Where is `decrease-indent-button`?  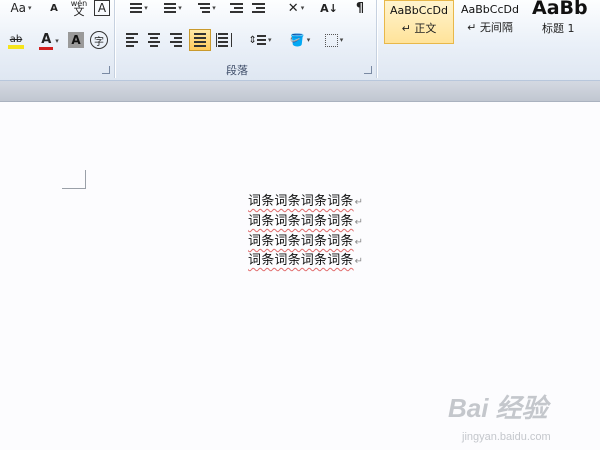
decrease-indent-button is located at coordinates (236, 8).